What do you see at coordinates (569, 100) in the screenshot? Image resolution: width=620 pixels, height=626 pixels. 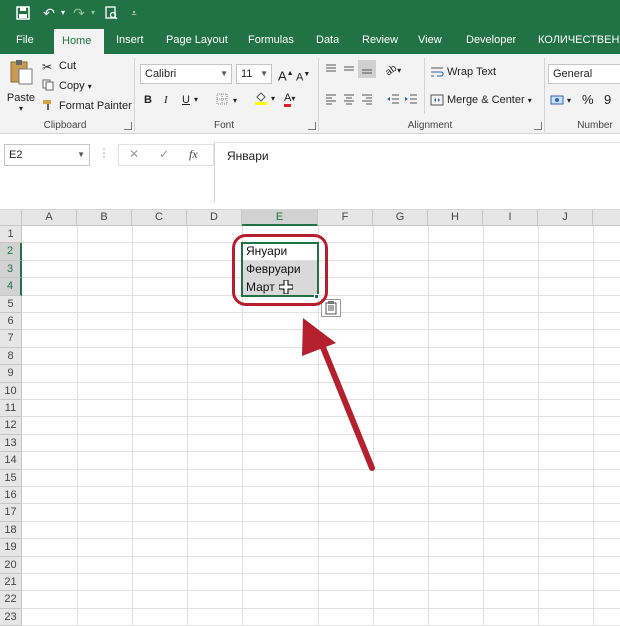 I see `accounting-dropdown-icon: ▾` at bounding box center [569, 100].